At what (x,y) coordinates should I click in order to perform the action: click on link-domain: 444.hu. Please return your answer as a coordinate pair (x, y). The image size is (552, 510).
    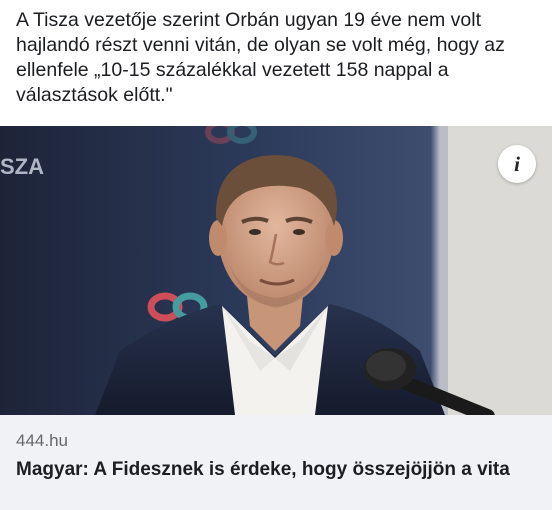
    Looking at the image, I should click on (42, 440).